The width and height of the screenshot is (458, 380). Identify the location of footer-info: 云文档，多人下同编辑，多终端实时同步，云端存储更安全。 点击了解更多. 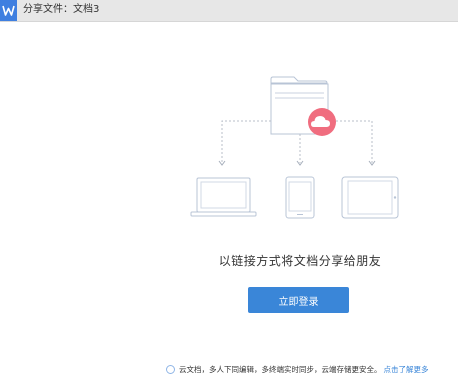
(297, 369).